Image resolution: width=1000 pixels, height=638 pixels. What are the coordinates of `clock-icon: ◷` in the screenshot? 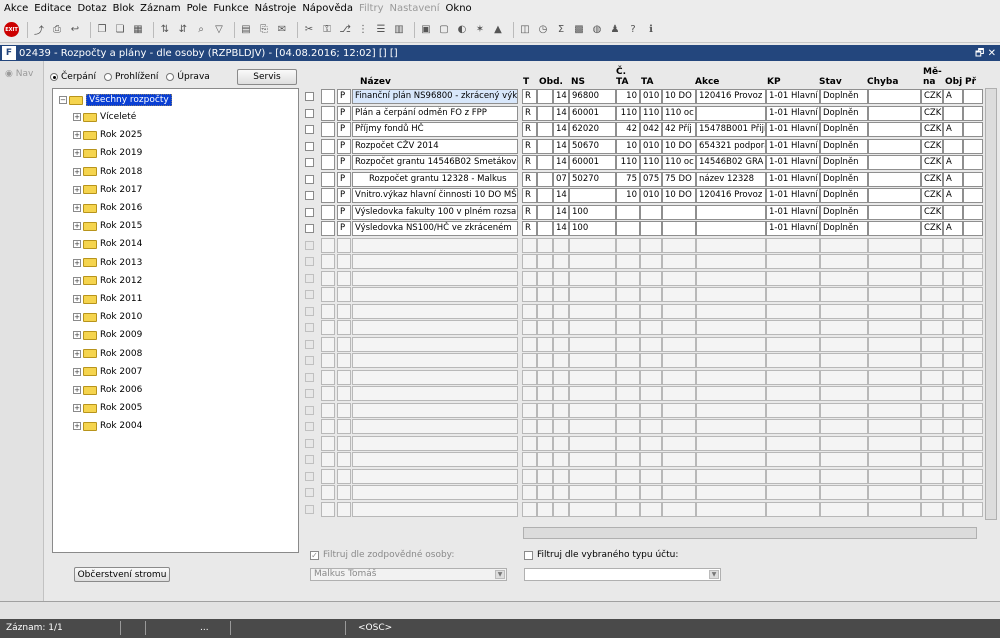 It's located at (543, 30).